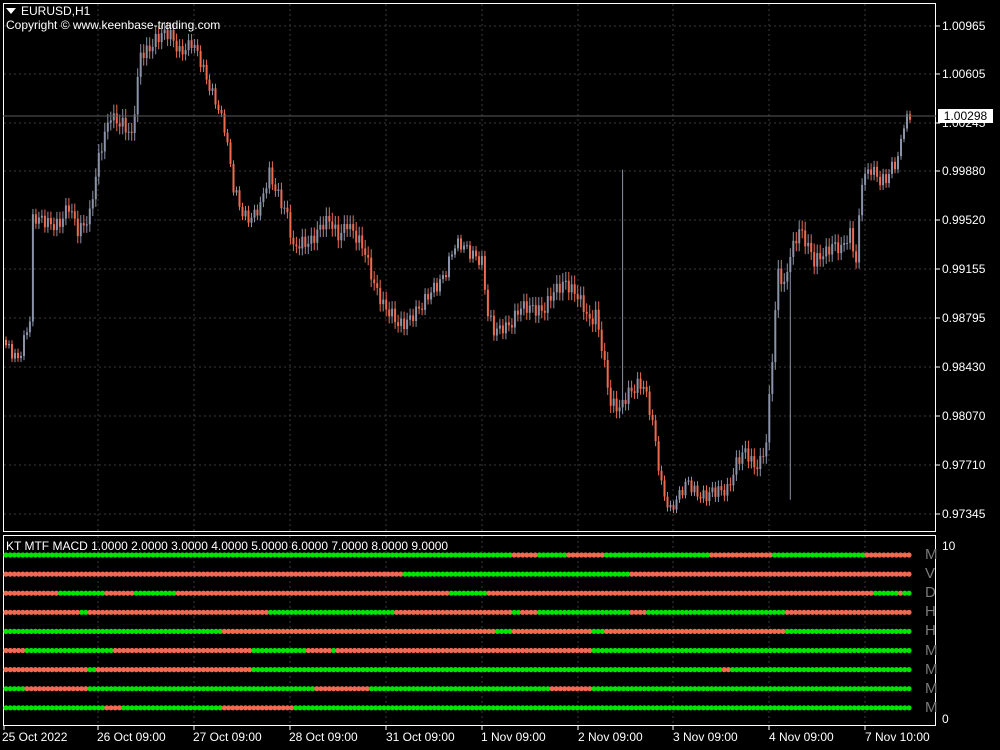 The width and height of the screenshot is (1000, 750). What do you see at coordinates (35, 737) in the screenshot?
I see `time-label: 25 Oct 2022` at bounding box center [35, 737].